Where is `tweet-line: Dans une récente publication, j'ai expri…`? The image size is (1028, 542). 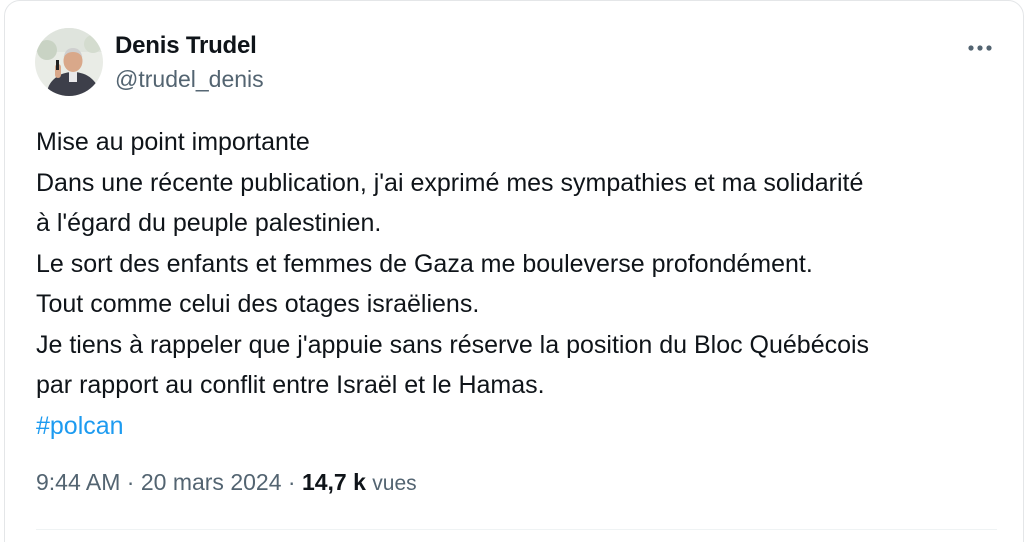
tweet-line: Dans une récente publication, j'ai expri… is located at coordinates (450, 182).